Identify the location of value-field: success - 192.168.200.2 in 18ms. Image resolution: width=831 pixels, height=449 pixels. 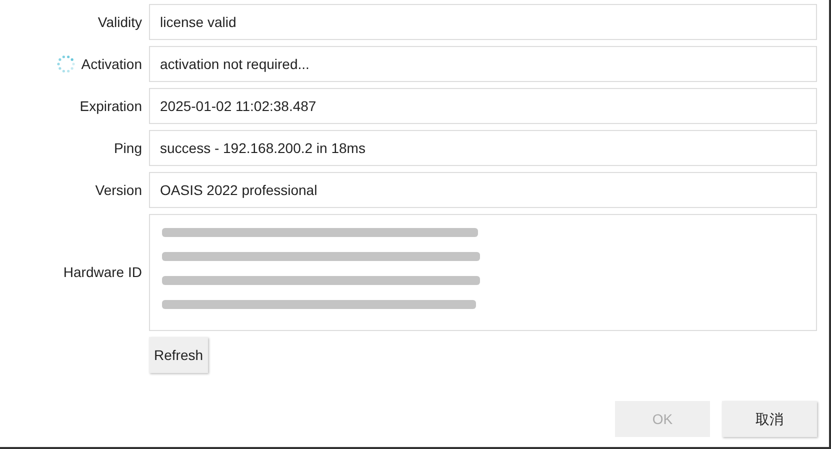
(483, 148).